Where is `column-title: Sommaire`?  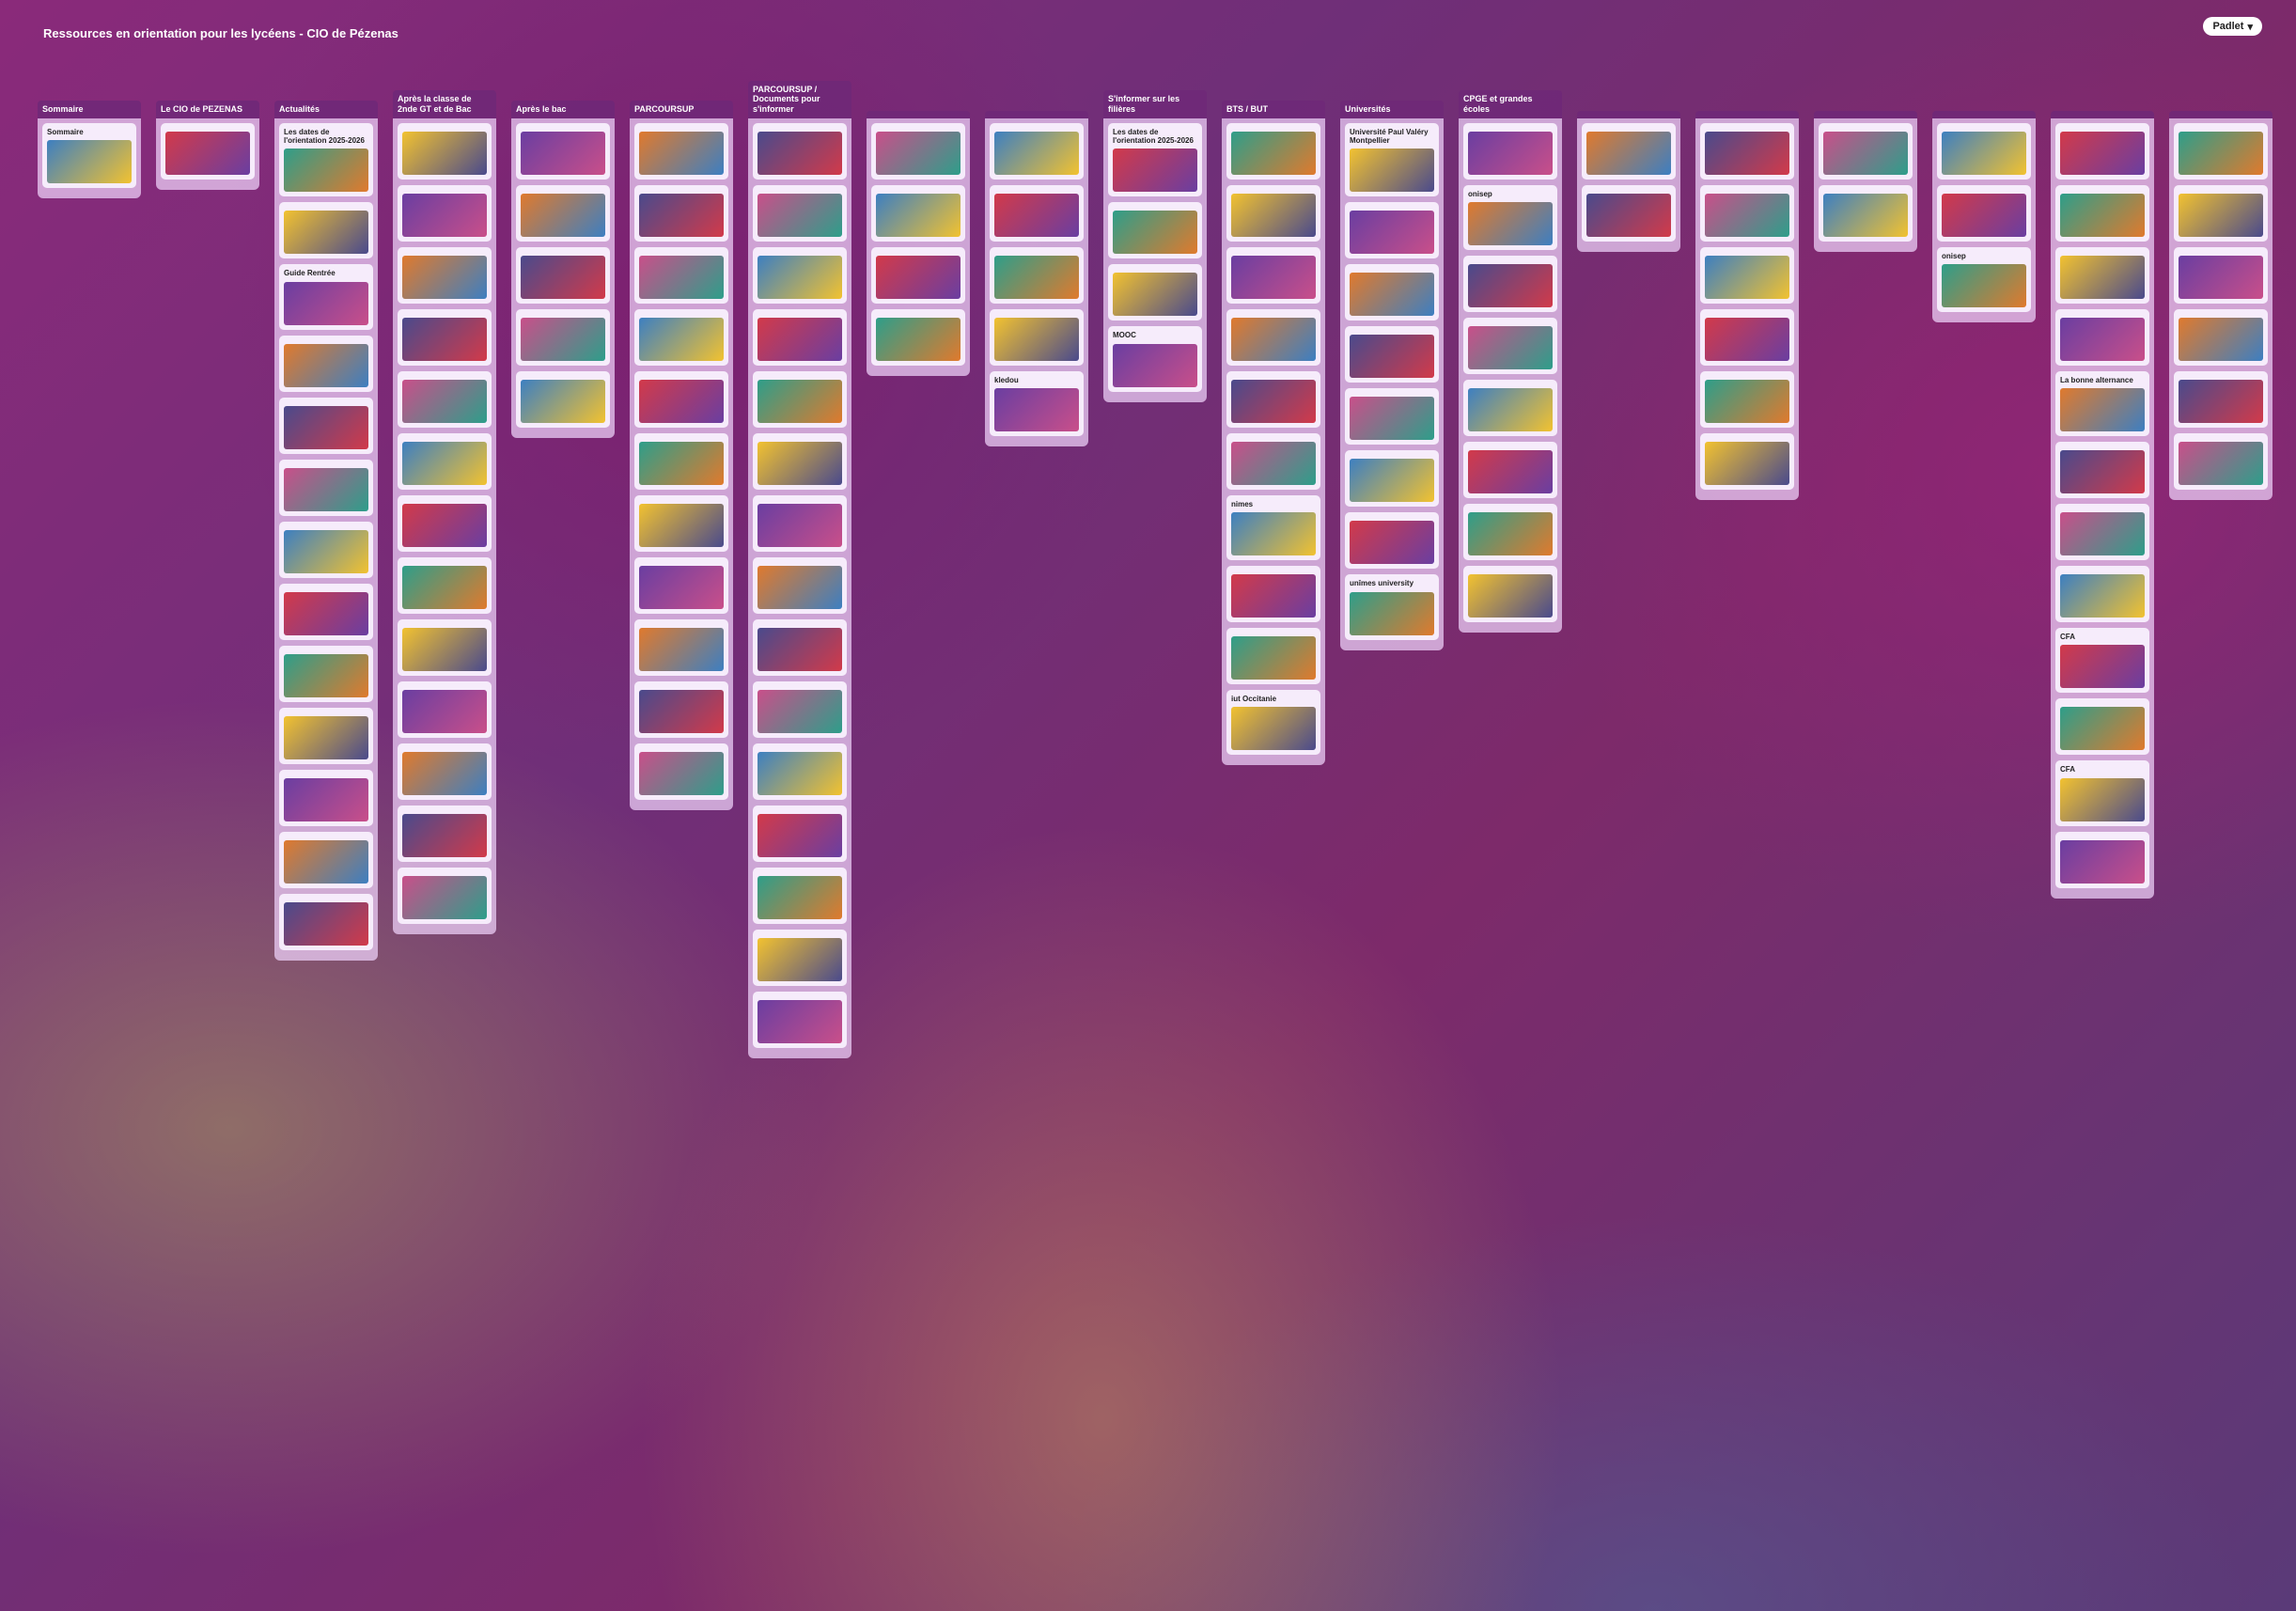
column-title: Sommaire is located at coordinates (89, 110).